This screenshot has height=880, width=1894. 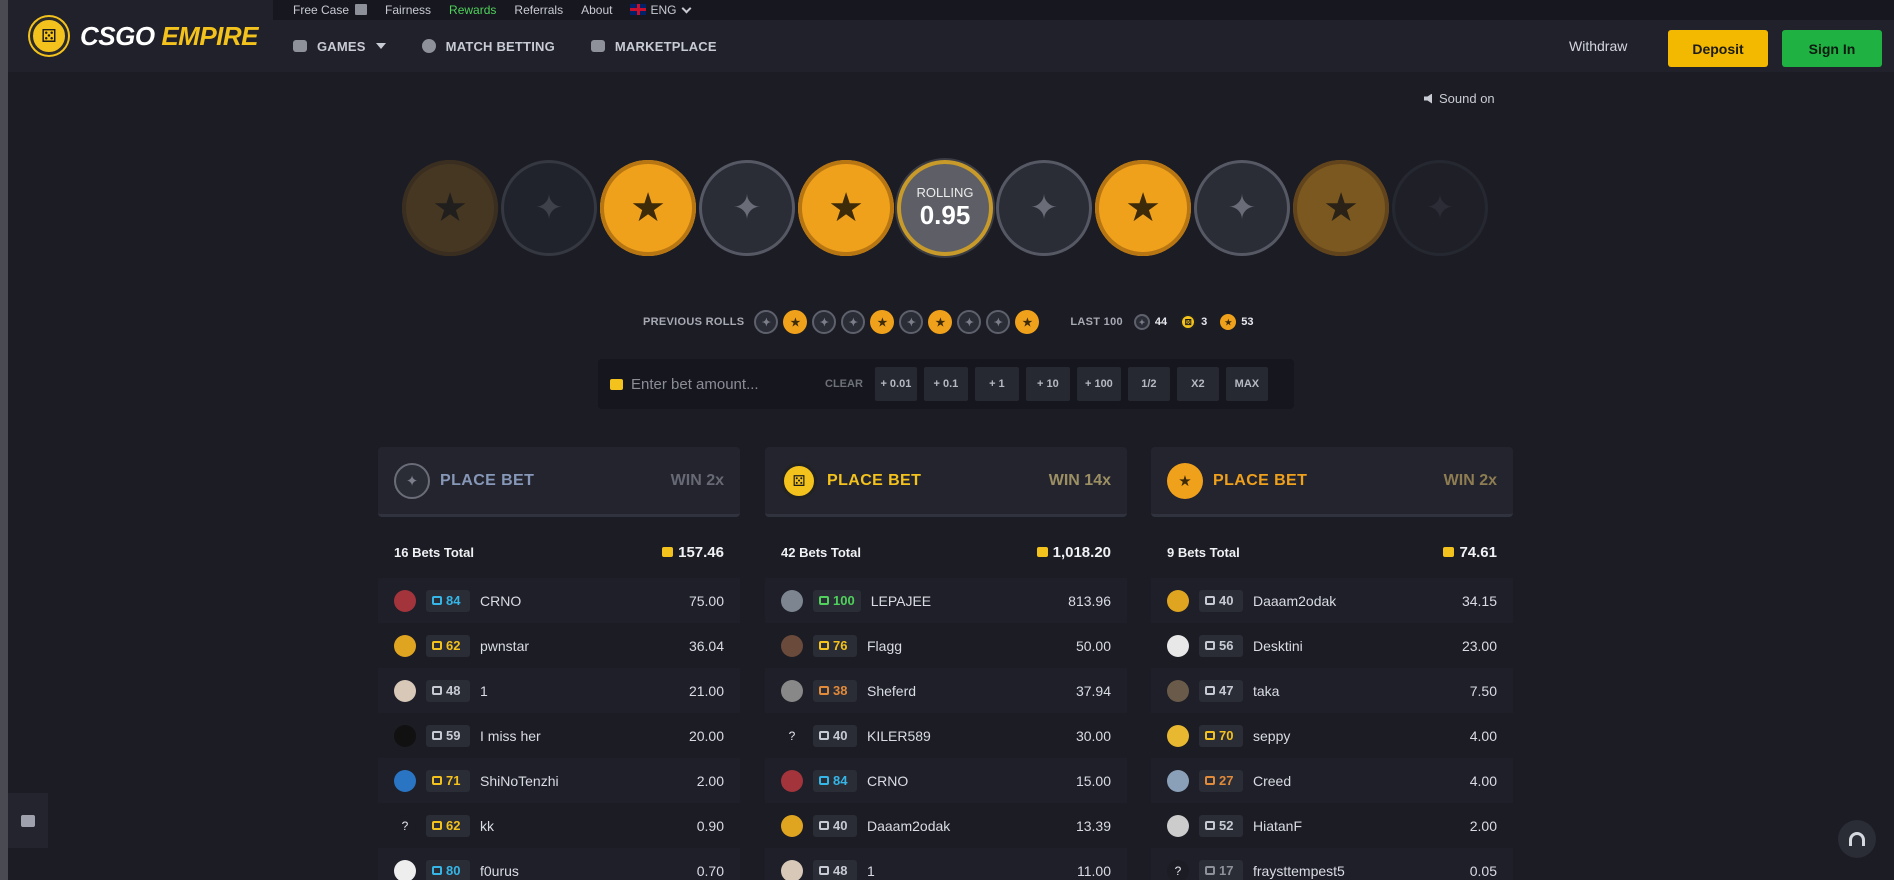 I want to click on sign-in-button: Sign In, so click(x=1832, y=48).